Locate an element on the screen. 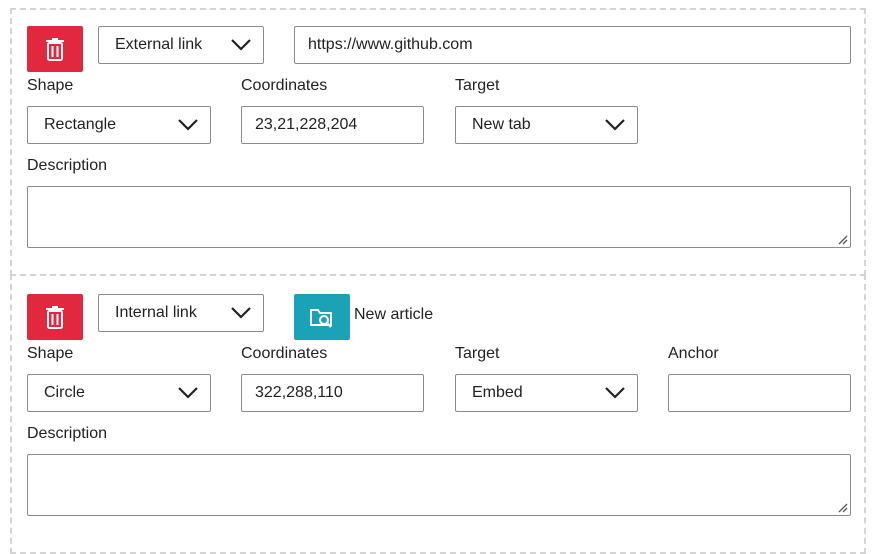 This screenshot has height=554, width=874. target-value: New tab is located at coordinates (501, 124).